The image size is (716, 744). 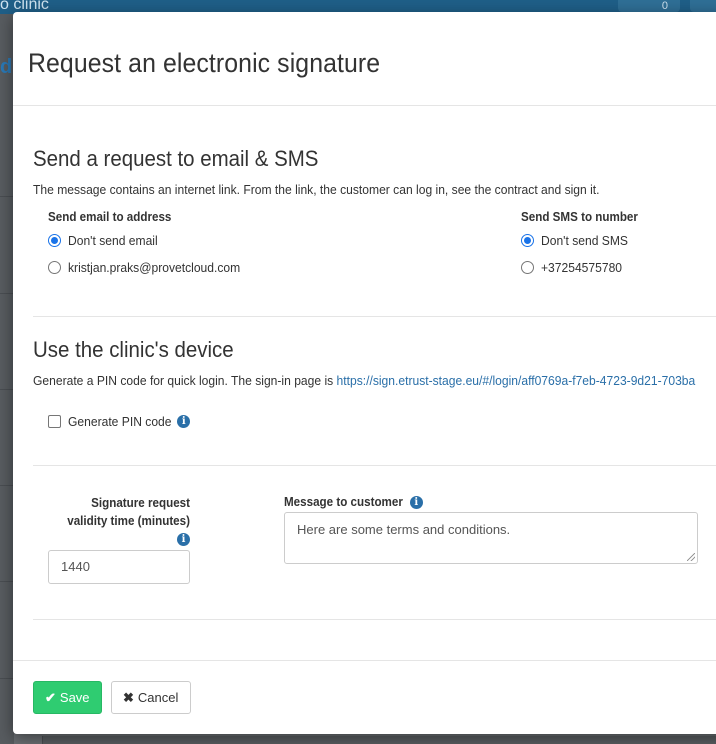 What do you see at coordinates (113, 240) in the screenshot?
I see `email-option-label: Don't send email` at bounding box center [113, 240].